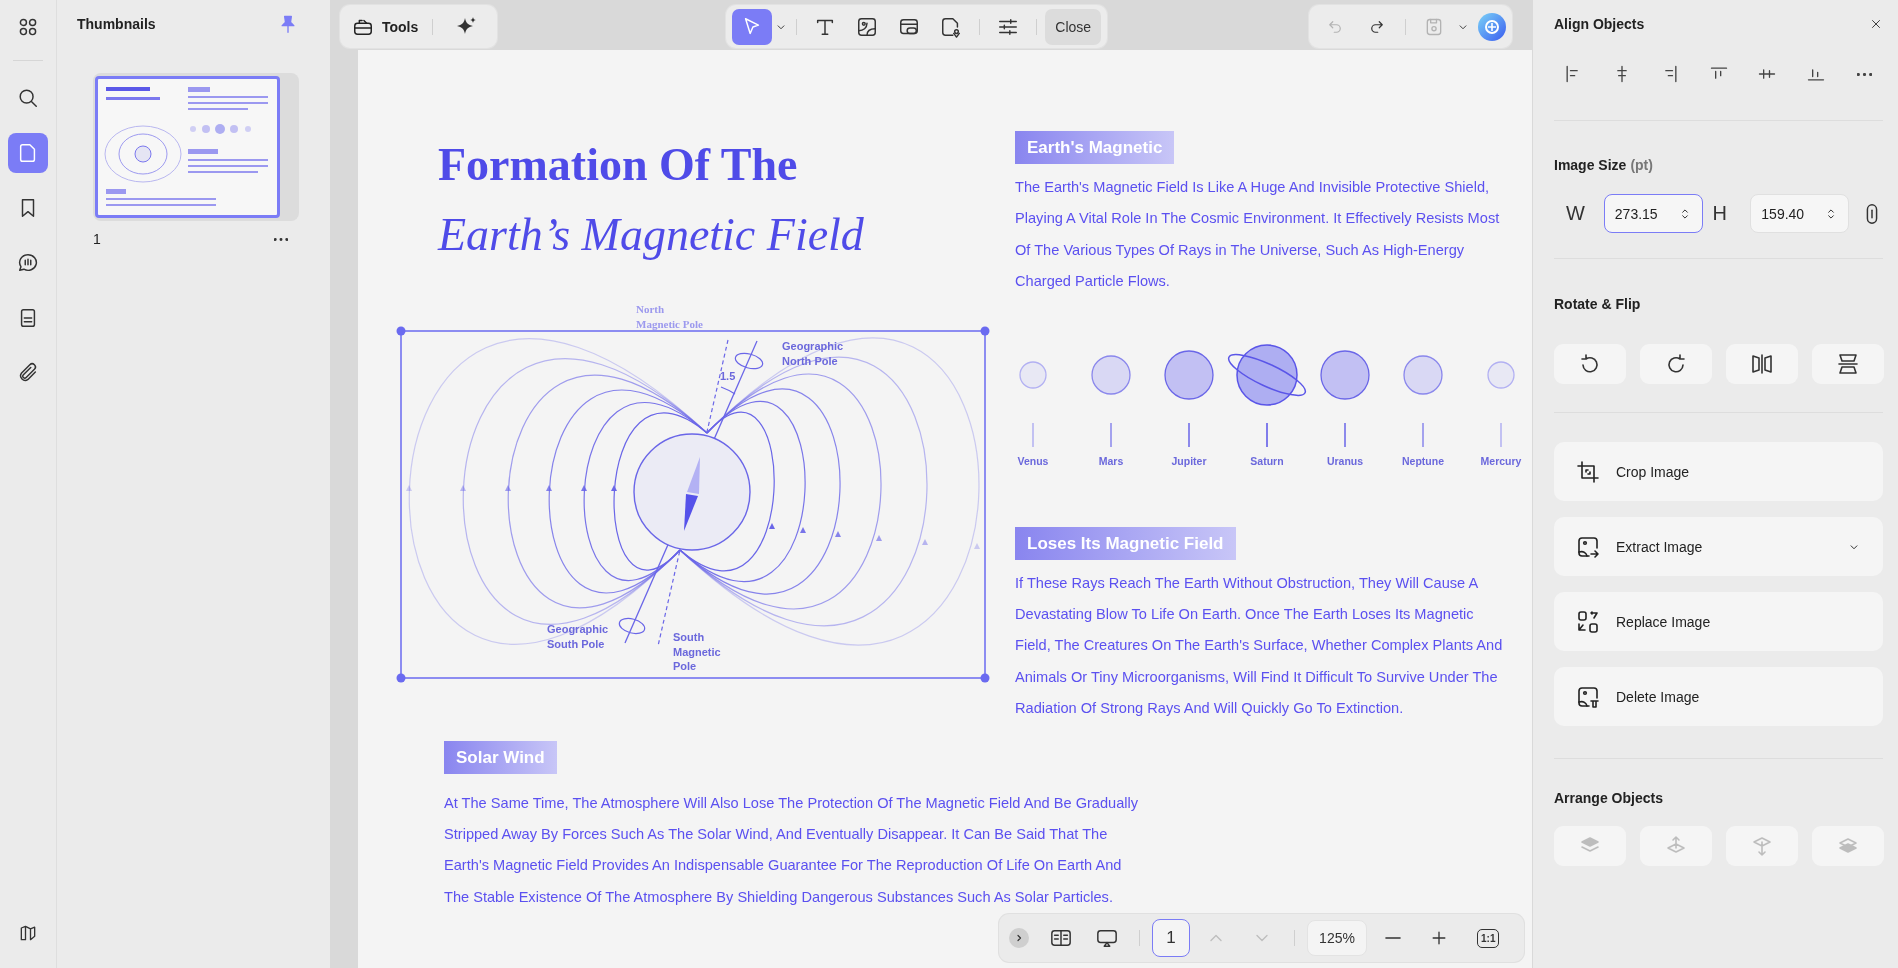 Image resolution: width=1898 pixels, height=968 pixels. What do you see at coordinates (1641, 165) in the screenshot?
I see `unit-label: (pt)` at bounding box center [1641, 165].